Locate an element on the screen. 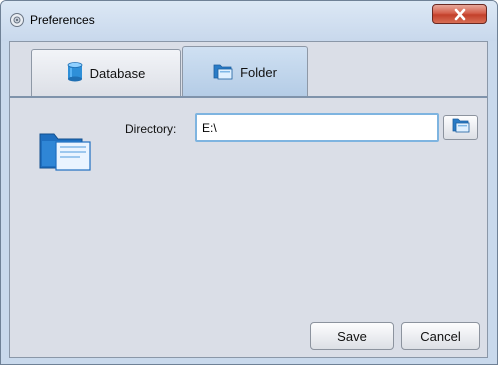 This screenshot has height=365, width=498. gear-icon is located at coordinates (17, 20).